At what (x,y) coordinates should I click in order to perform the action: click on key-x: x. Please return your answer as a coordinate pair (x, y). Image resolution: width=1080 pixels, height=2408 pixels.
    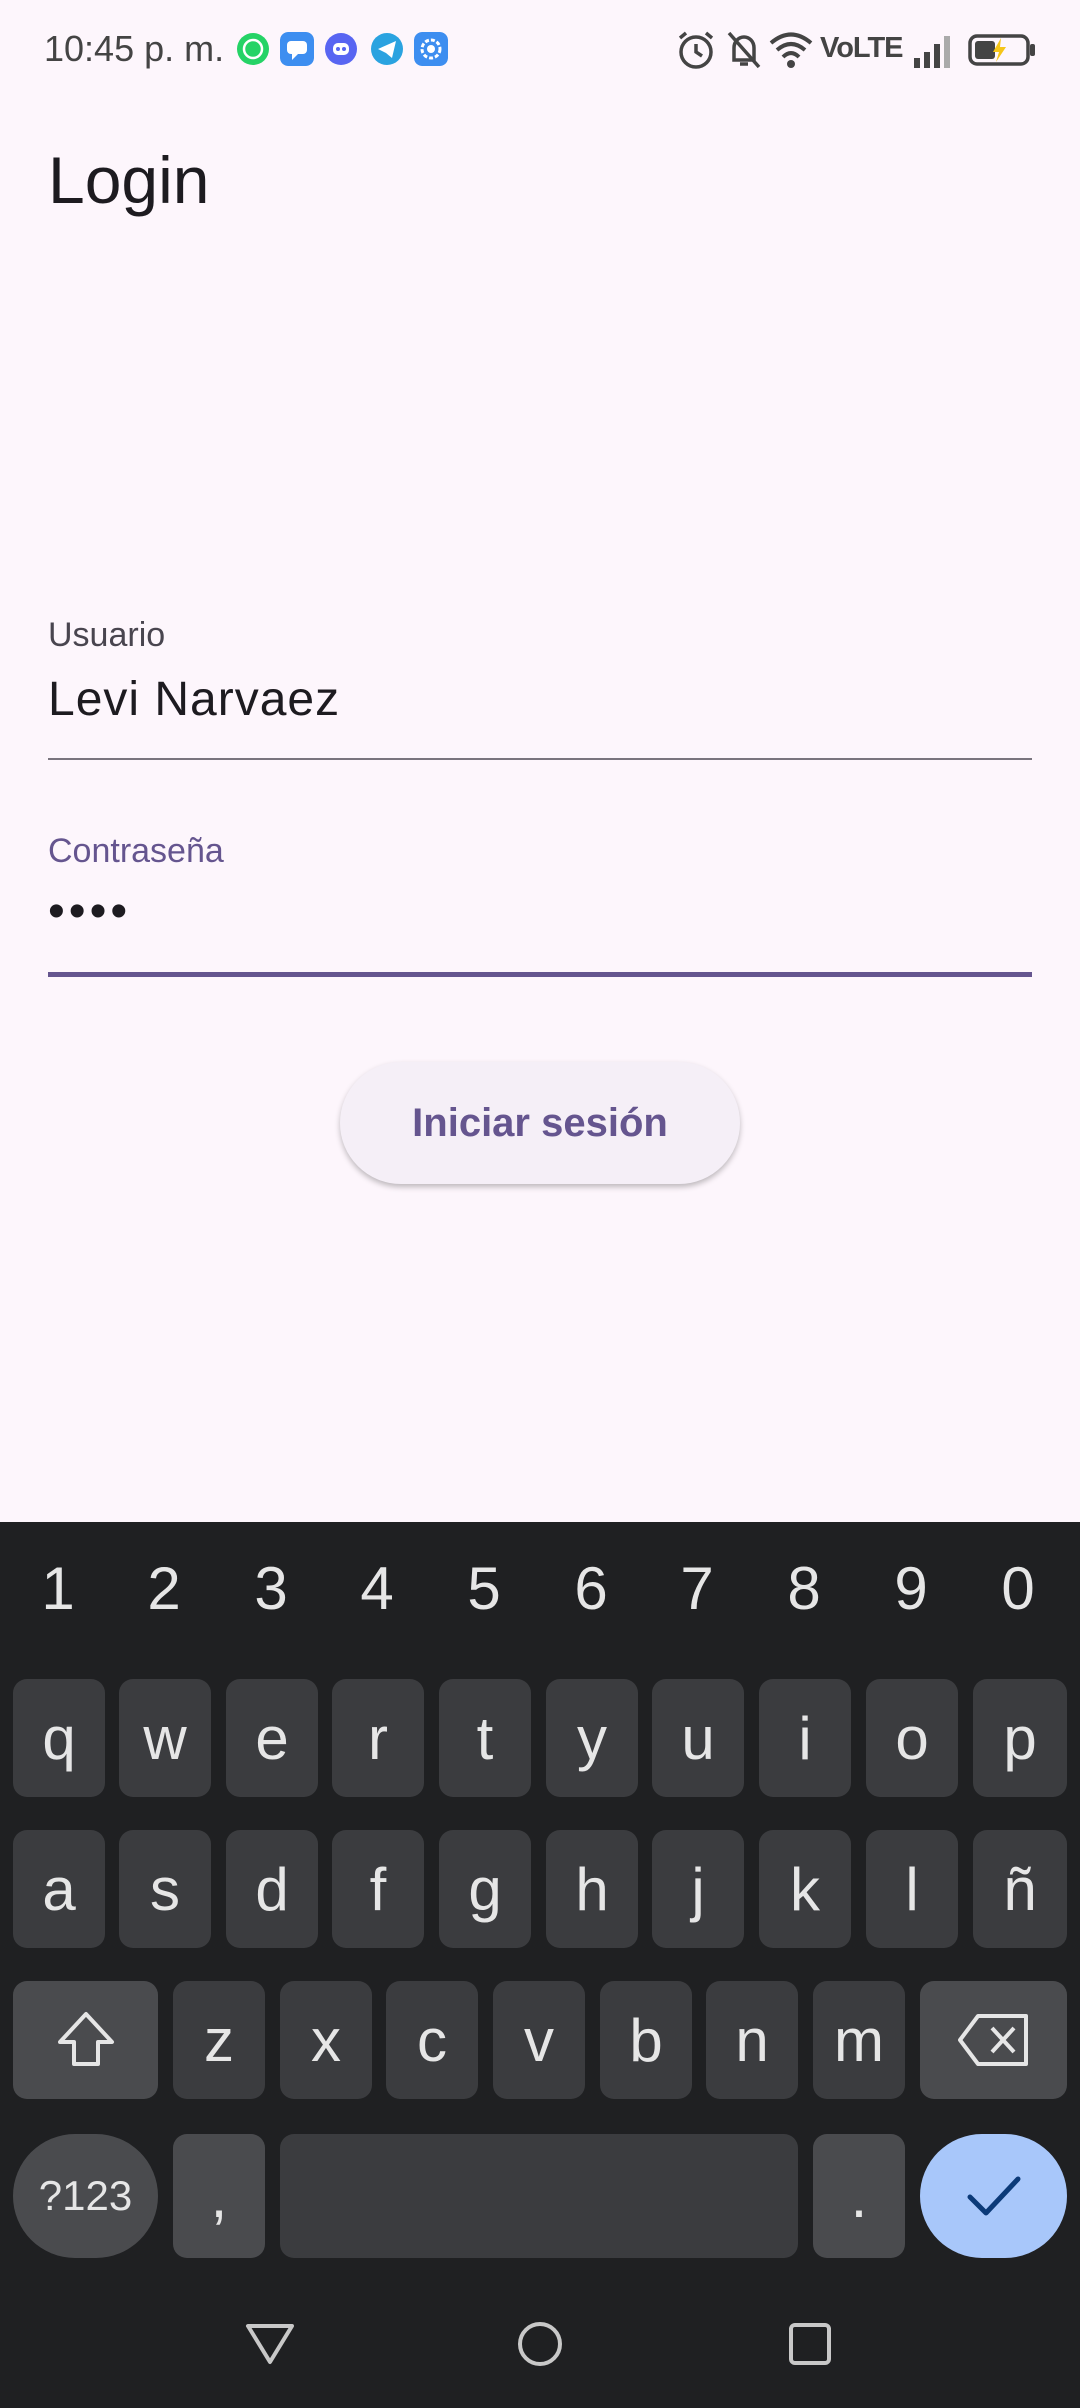
    Looking at the image, I should click on (326, 2040).